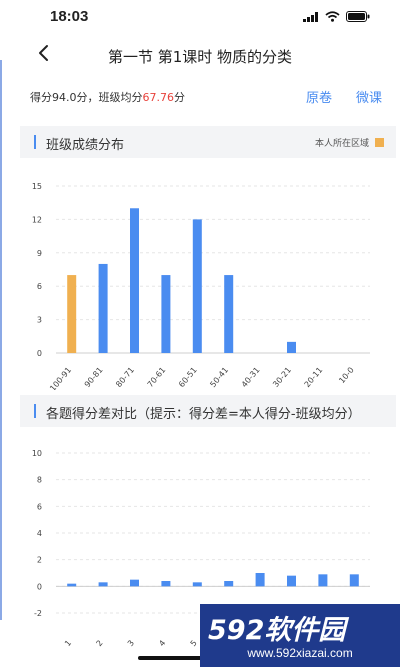 Image resolution: width=400 pixels, height=667 pixels. What do you see at coordinates (194, 644) in the screenshot?
I see `x-tick-label: 5` at bounding box center [194, 644].